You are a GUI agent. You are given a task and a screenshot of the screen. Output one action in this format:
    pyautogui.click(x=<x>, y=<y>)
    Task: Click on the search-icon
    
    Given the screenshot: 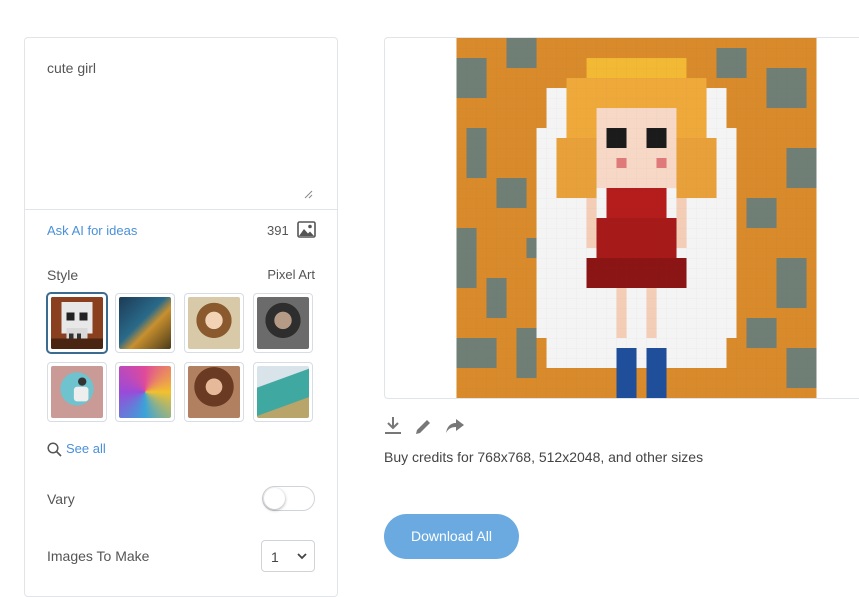 What is the action you would take?
    pyautogui.click(x=54, y=449)
    